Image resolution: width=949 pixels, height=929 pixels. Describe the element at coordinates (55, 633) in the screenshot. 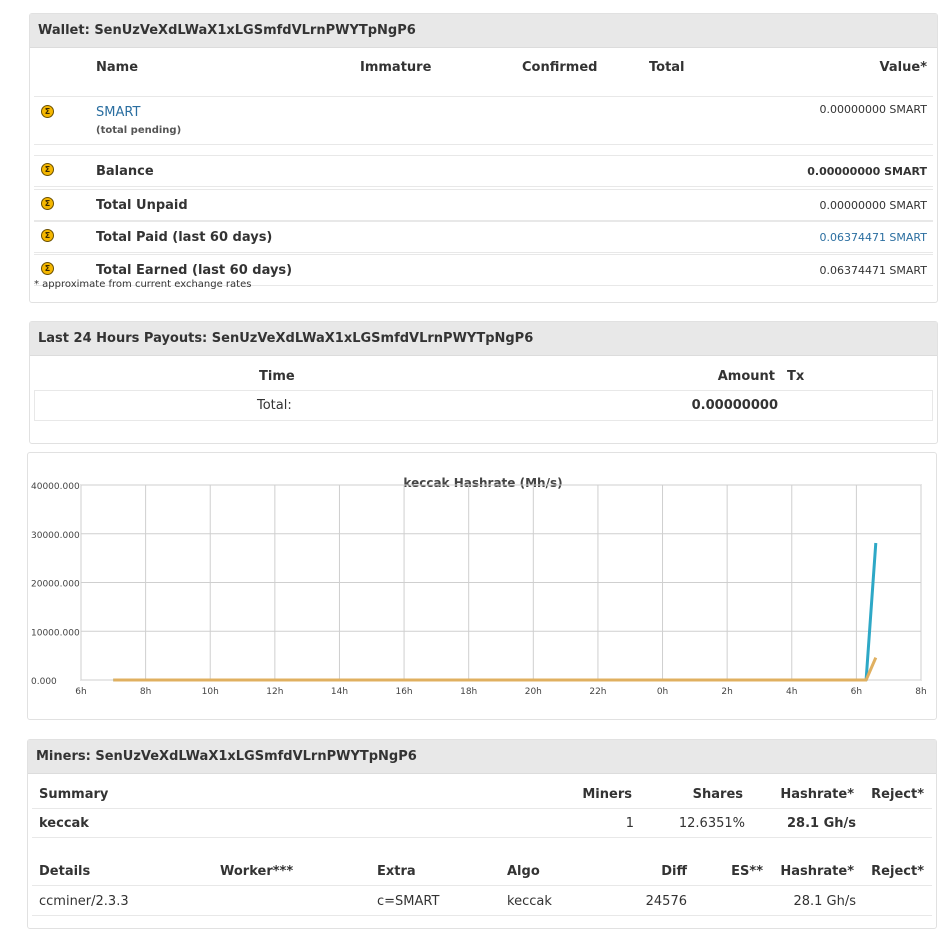

I see `chart-y-tick-label: 10000.000` at that location.